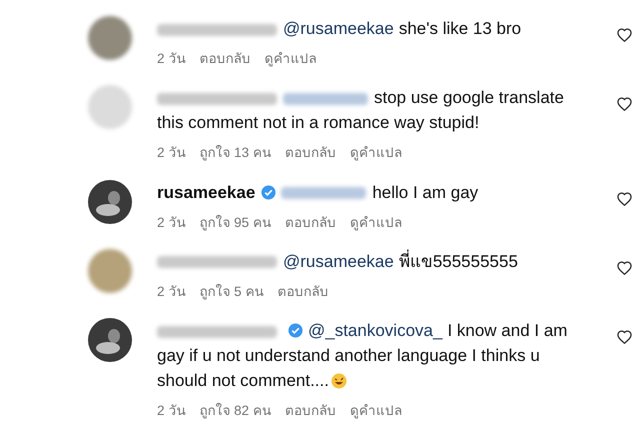 This screenshot has width=644, height=448. Describe the element at coordinates (235, 222) in the screenshot. I see `comment-action: ถูกใจ 95 คน` at that location.